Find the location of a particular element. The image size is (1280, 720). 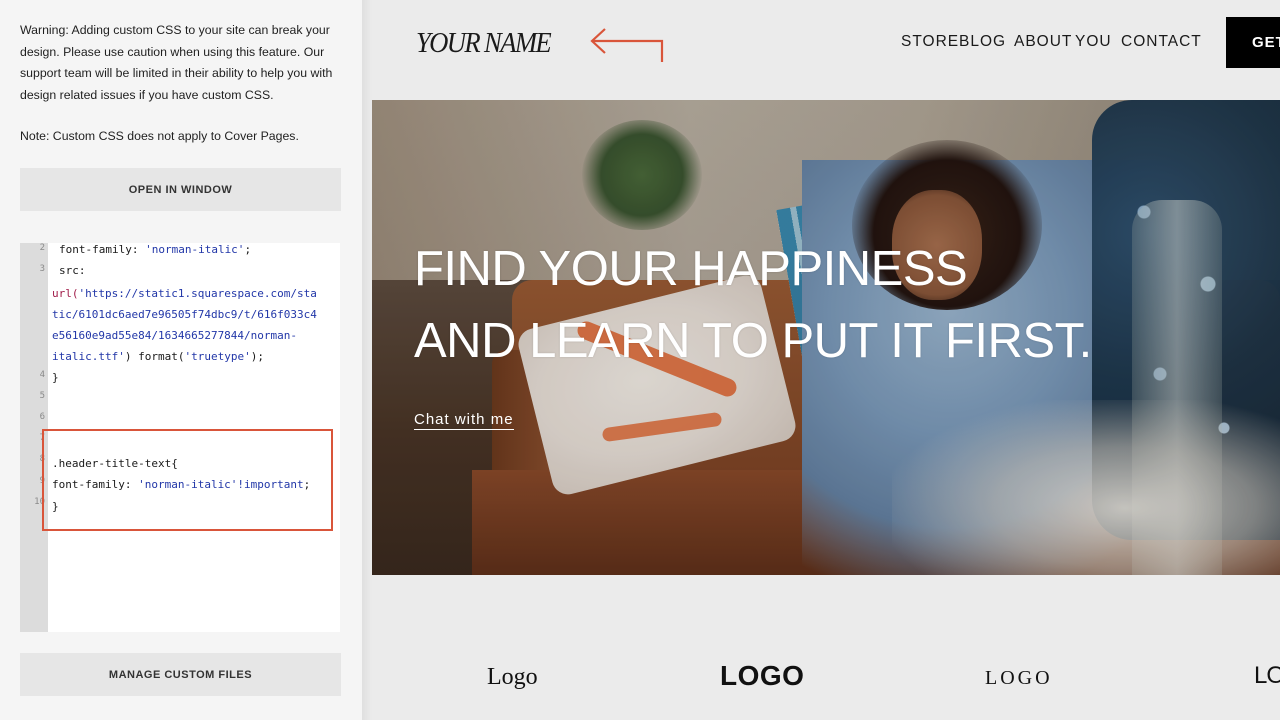

nav-store: STORE is located at coordinates (930, 42).